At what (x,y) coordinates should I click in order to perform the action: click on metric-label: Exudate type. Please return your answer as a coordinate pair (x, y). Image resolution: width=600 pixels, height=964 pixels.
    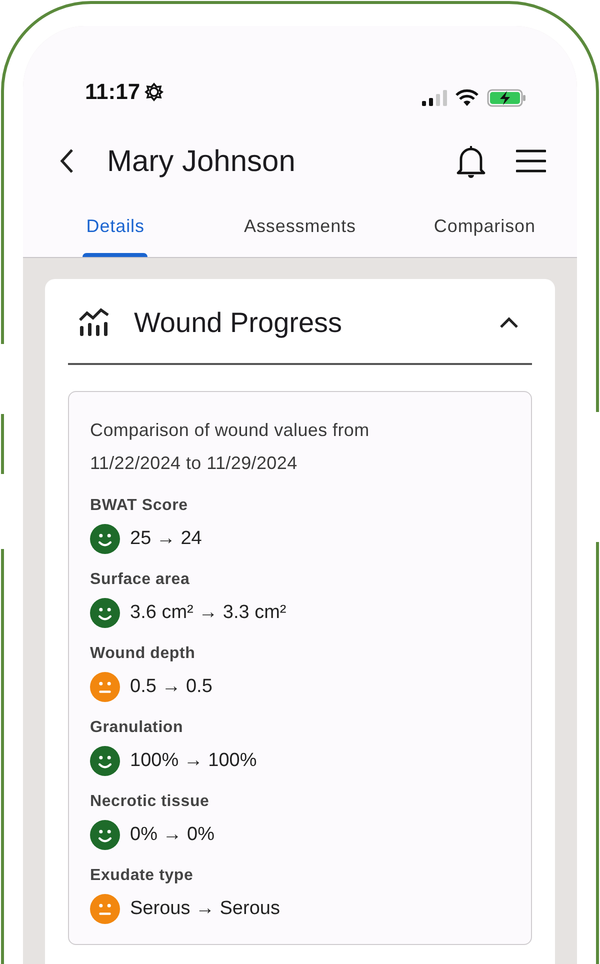
    Looking at the image, I should click on (142, 876).